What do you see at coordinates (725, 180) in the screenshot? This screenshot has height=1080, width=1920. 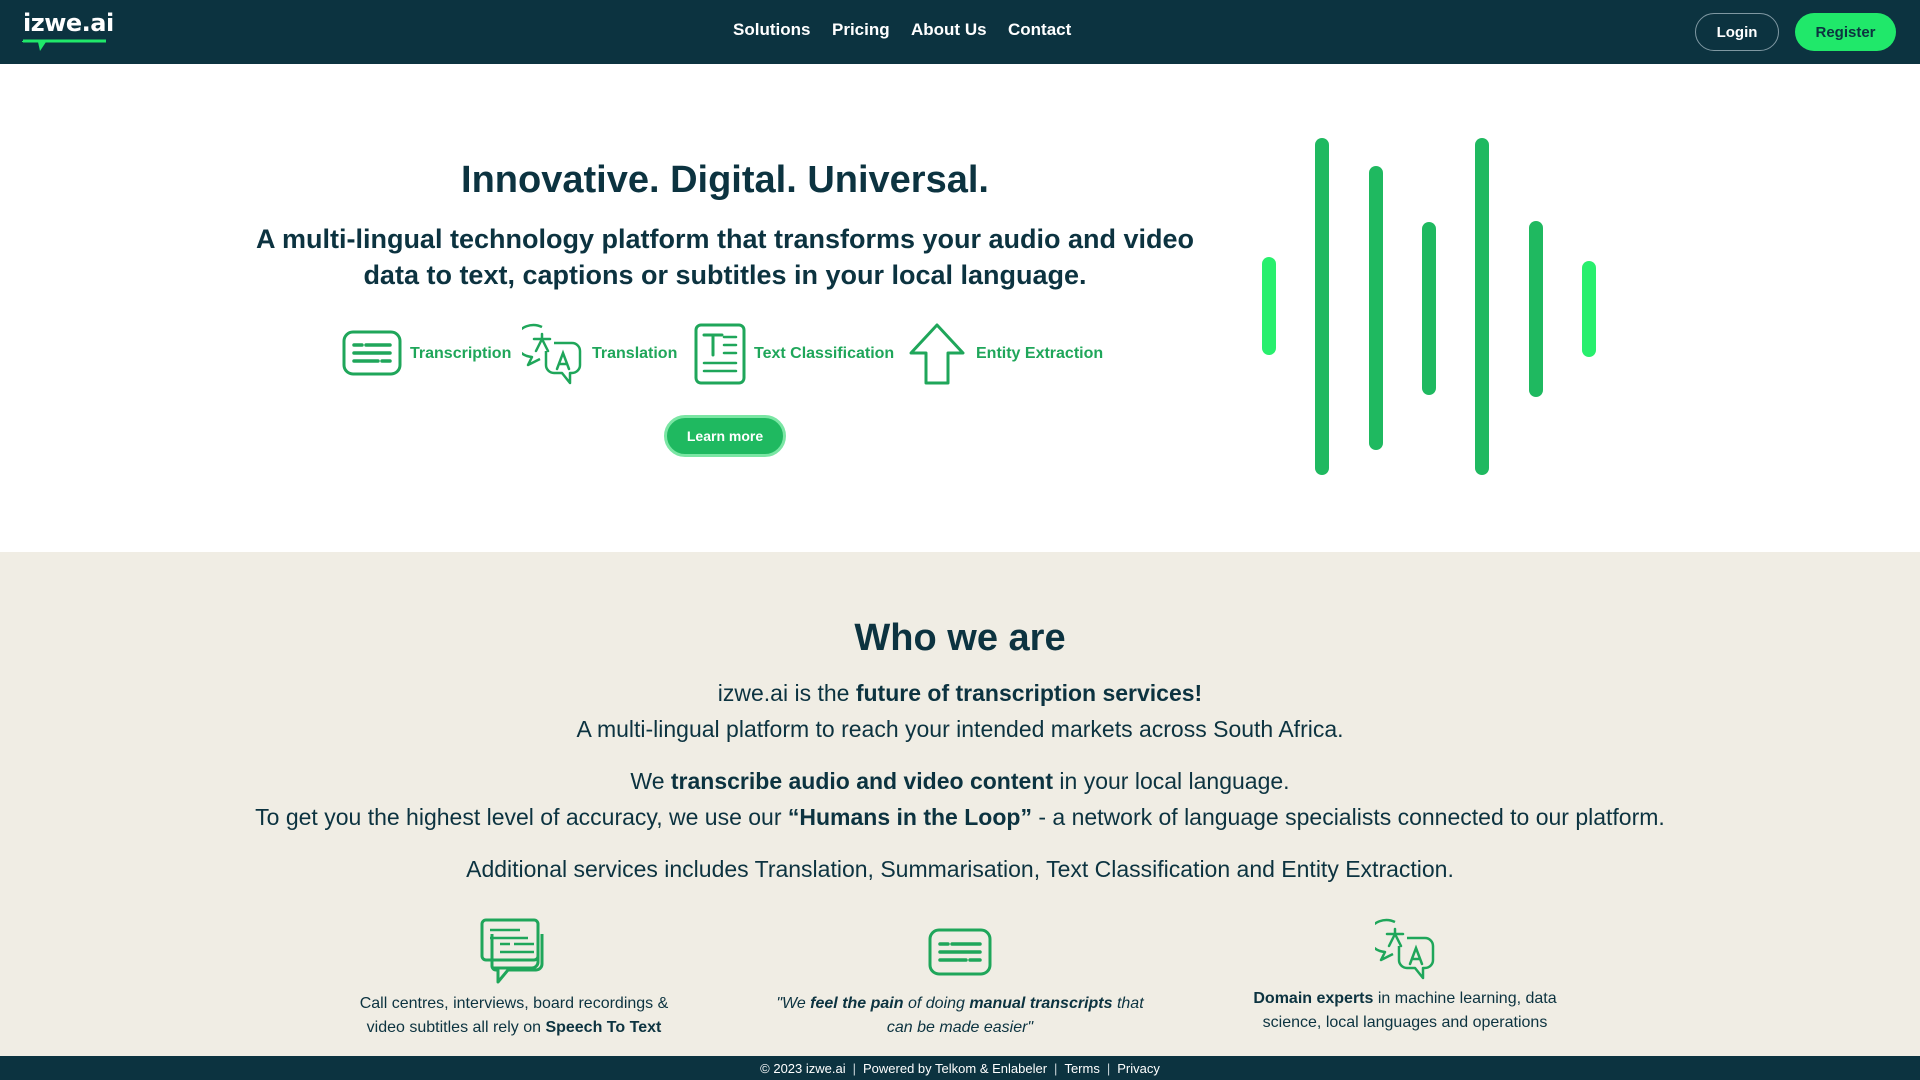 I see `hero-title: Innovative. Digital. Universal.` at bounding box center [725, 180].